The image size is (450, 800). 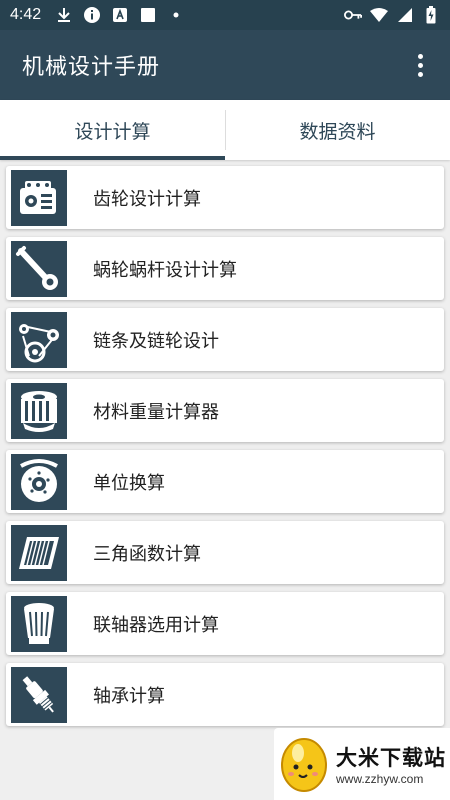 I want to click on list-item-material-weight: 材料重量计算器, so click(x=225, y=410).